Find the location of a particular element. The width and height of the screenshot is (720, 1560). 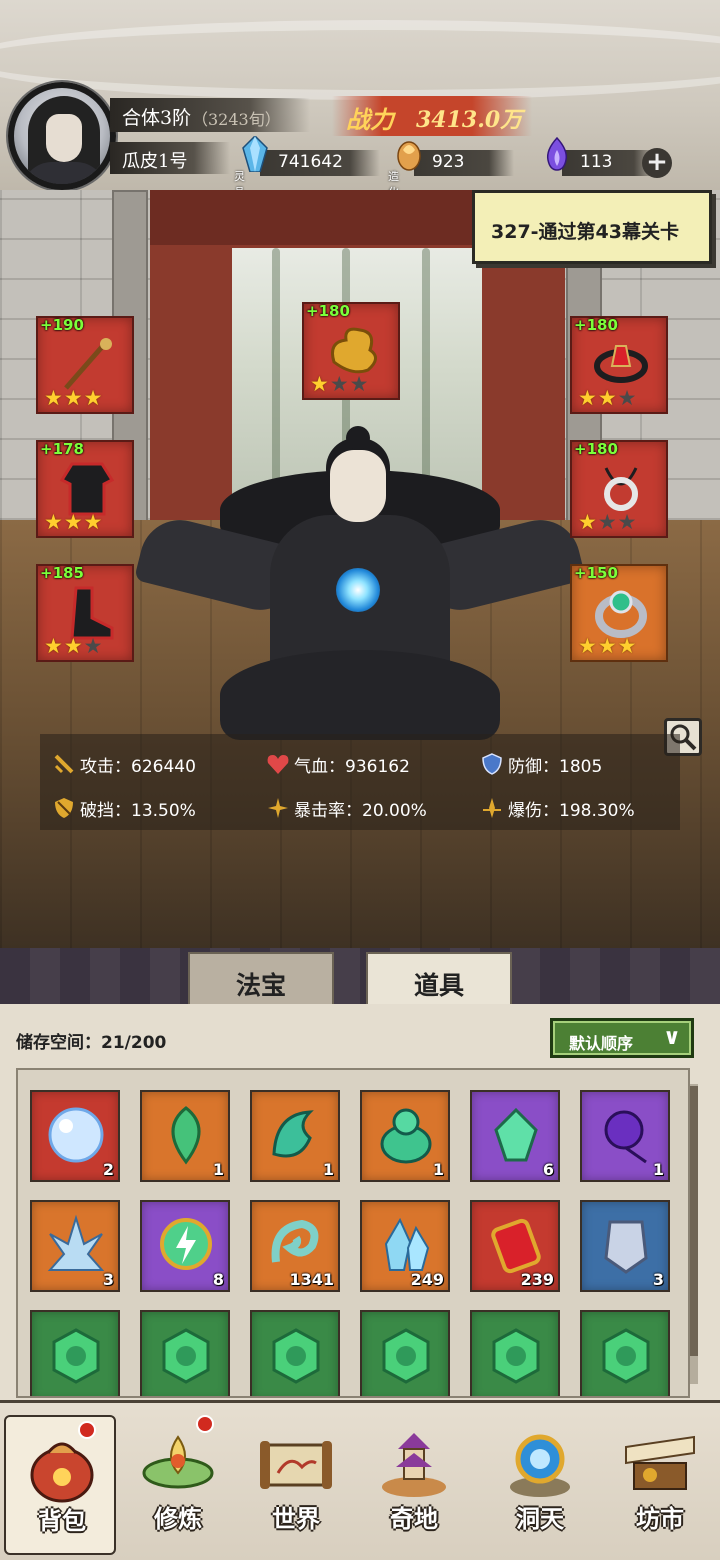

quest-label: 327-通过第43幕关卡 is located at coordinates (585, 232).